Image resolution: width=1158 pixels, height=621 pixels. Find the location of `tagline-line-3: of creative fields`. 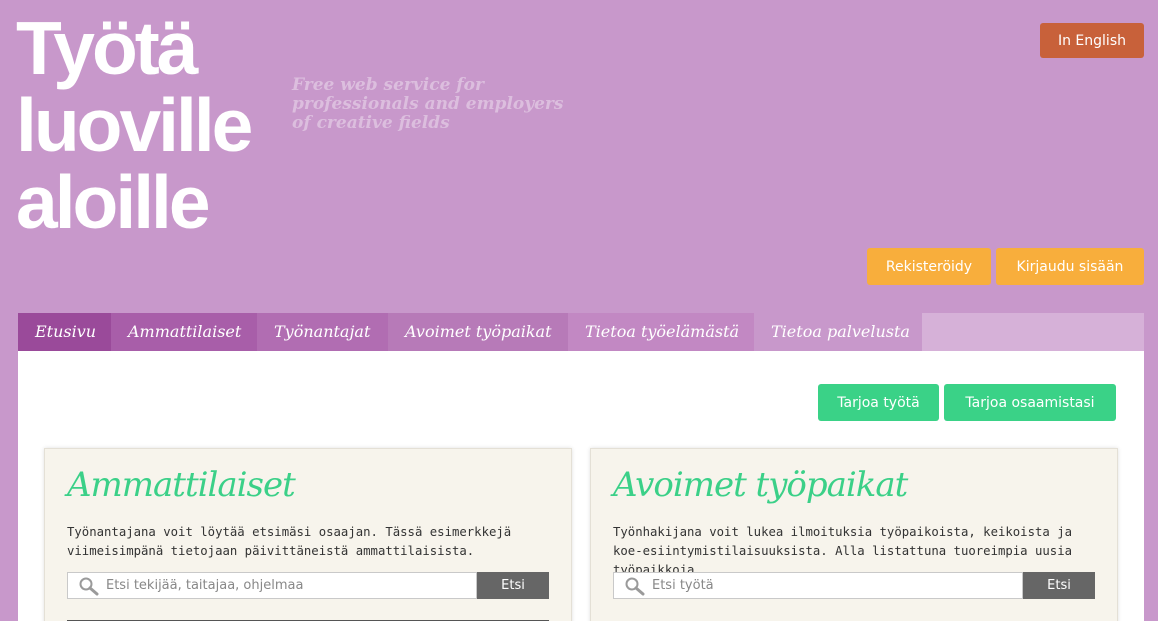

tagline-line-3: of creative fields is located at coordinates (371, 123).